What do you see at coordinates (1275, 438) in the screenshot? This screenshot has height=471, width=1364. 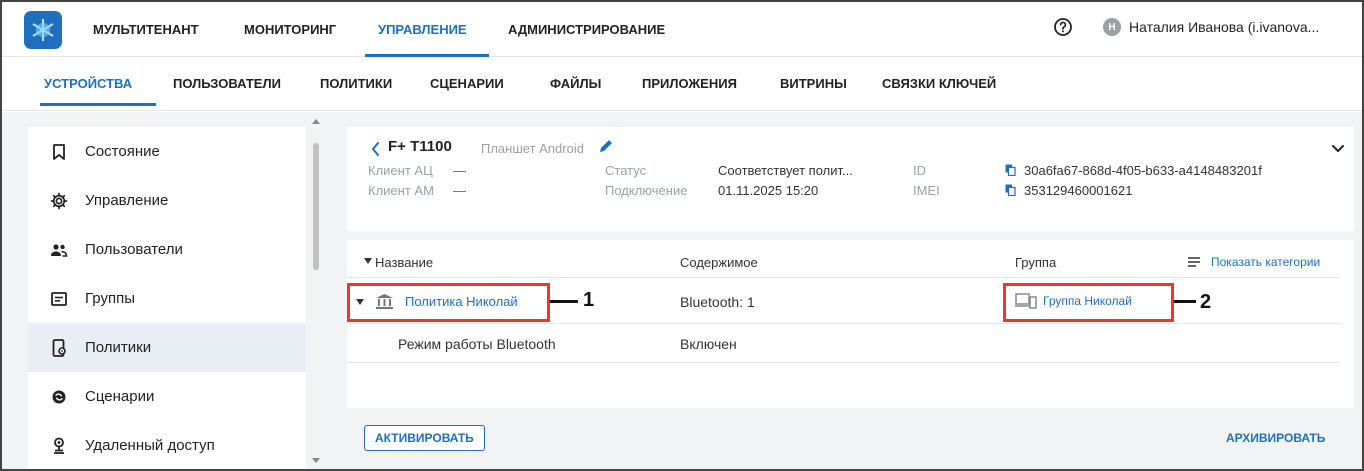 I see `archive-button: АРХИВИРОВАТЬ` at bounding box center [1275, 438].